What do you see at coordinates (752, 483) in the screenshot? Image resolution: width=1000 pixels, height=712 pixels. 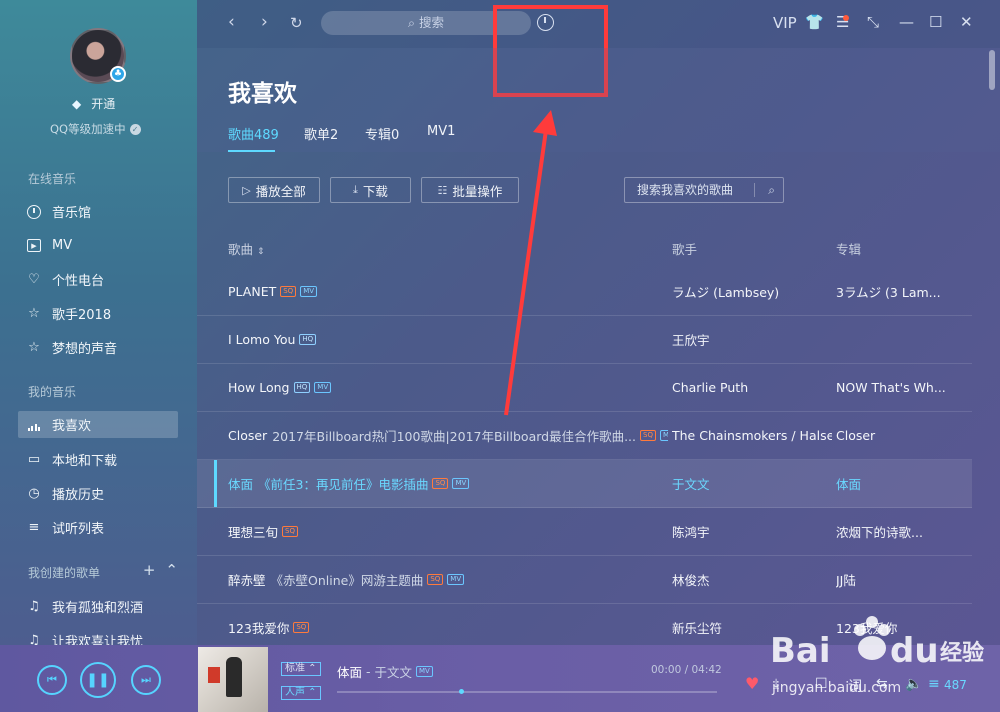 I see `artist-cell: 于文文` at bounding box center [752, 483].